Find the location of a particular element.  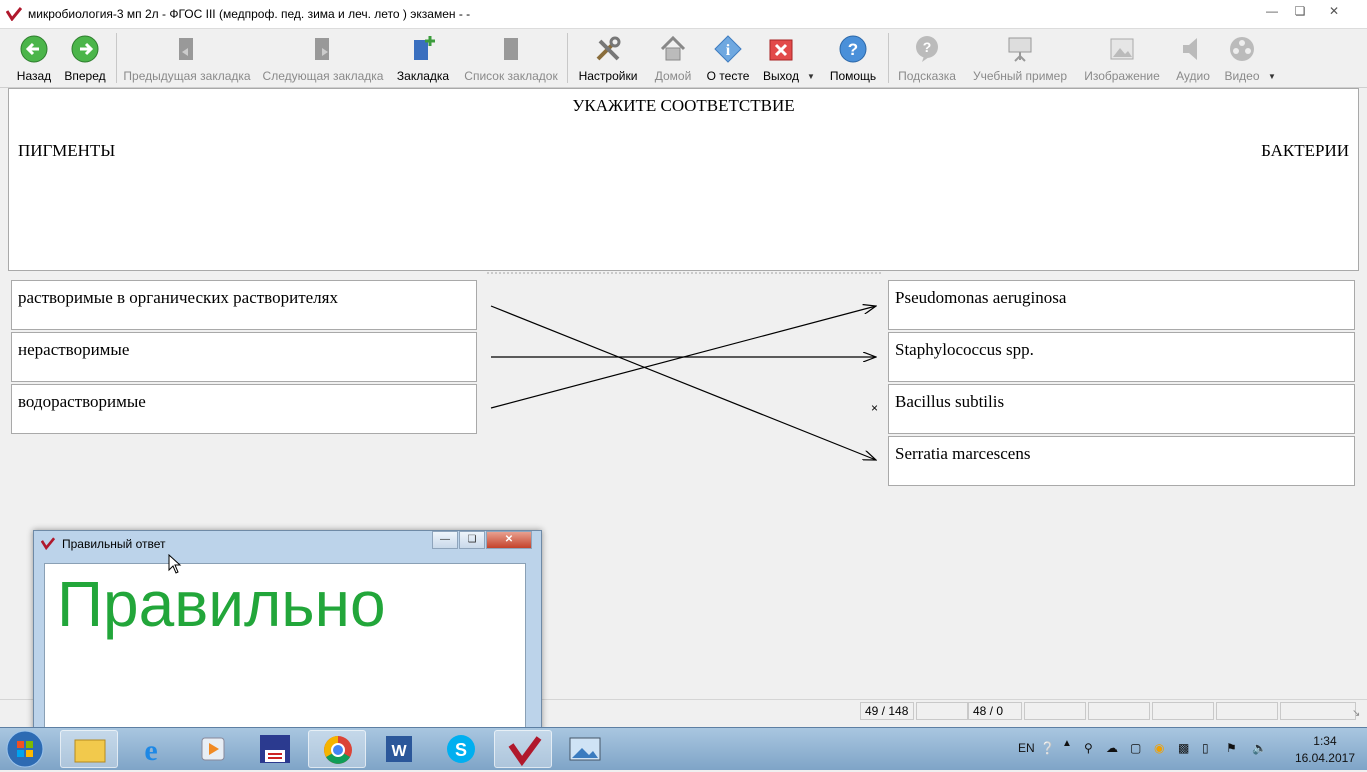

checkmark-app-icon is located at coordinates (525, 751).